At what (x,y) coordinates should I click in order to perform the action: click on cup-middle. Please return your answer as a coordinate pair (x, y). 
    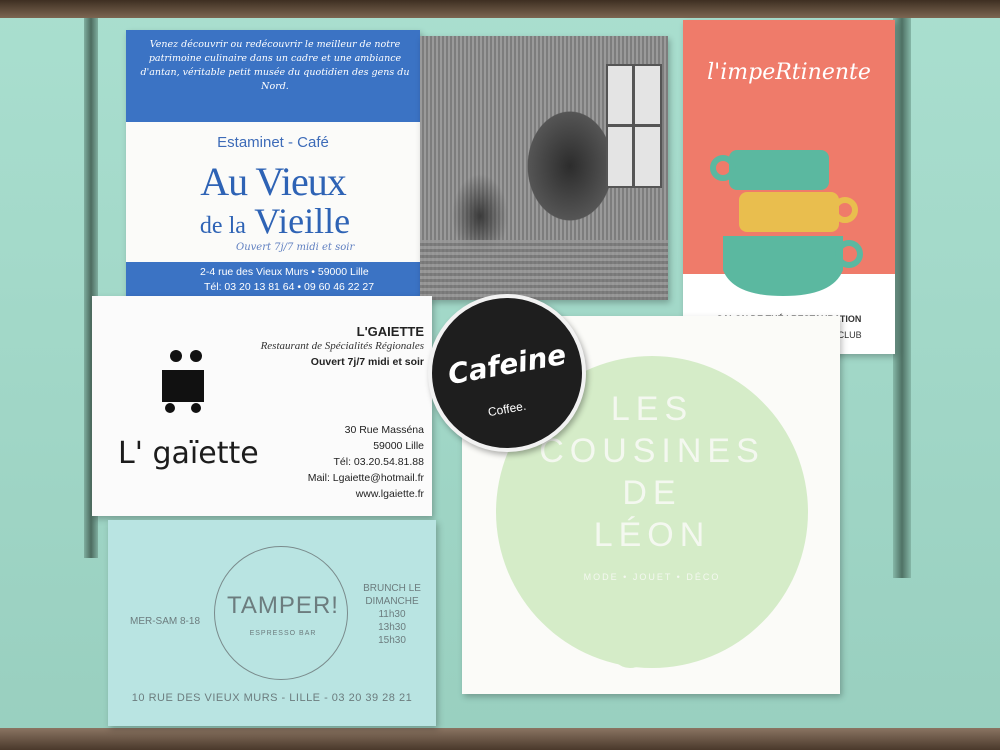
    Looking at the image, I should click on (798, 212).